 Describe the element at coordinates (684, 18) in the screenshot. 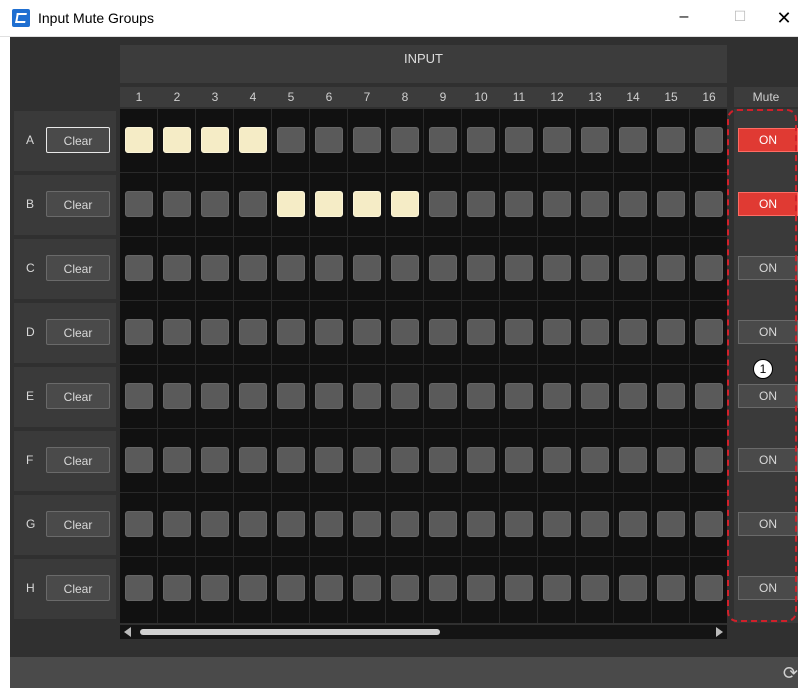

I see `minimize-button: –` at that location.